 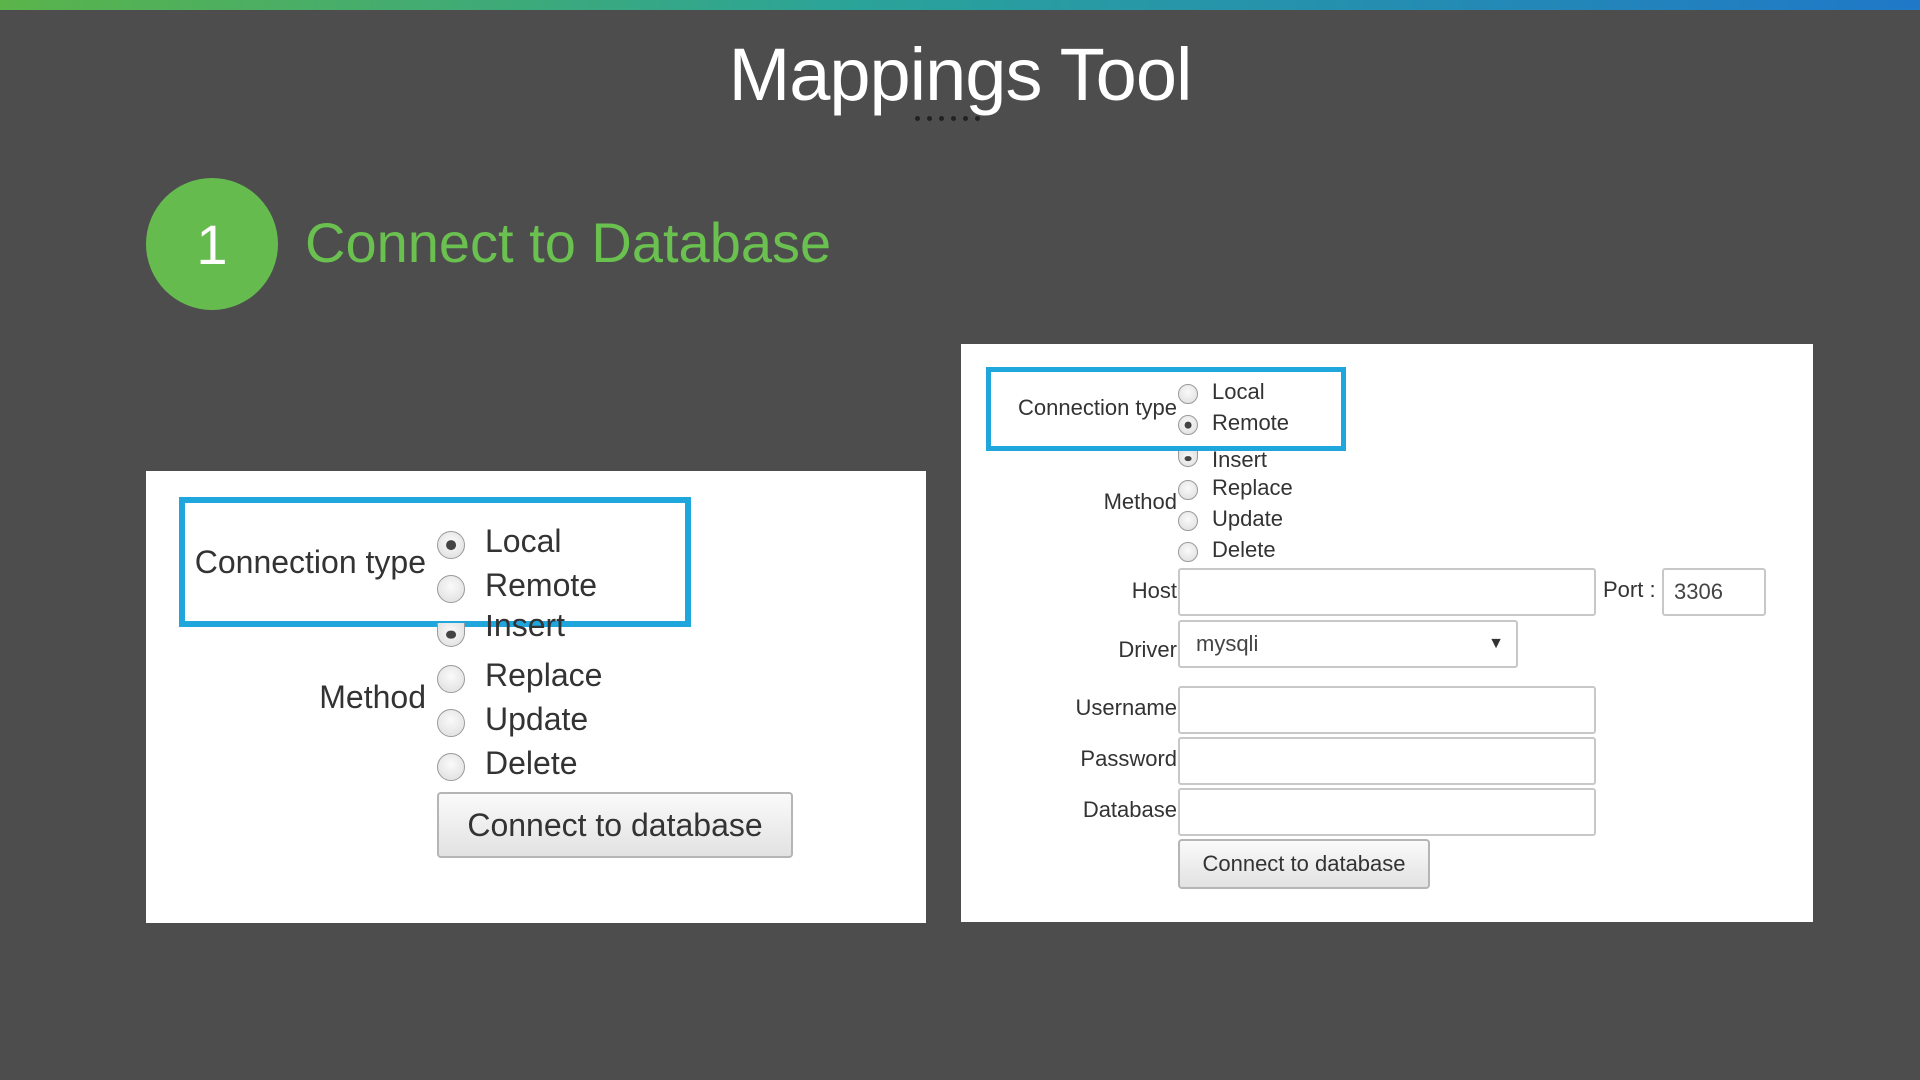 I want to click on driver-selected-value: mysqli, so click(x=1227, y=643).